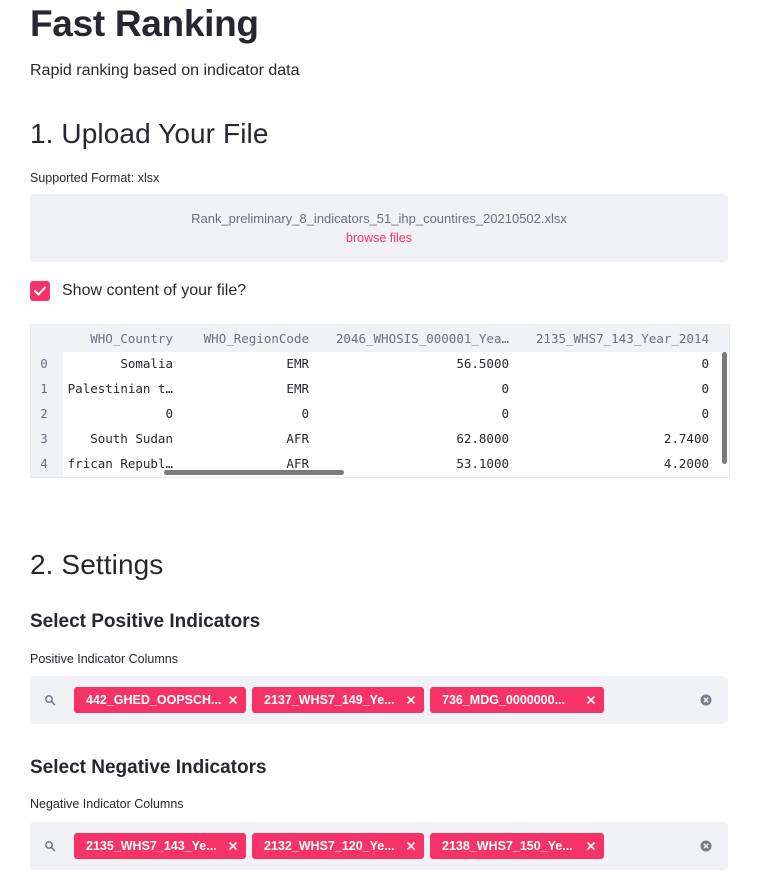  What do you see at coordinates (44, 463) in the screenshot?
I see `row-index: 4` at bounding box center [44, 463].